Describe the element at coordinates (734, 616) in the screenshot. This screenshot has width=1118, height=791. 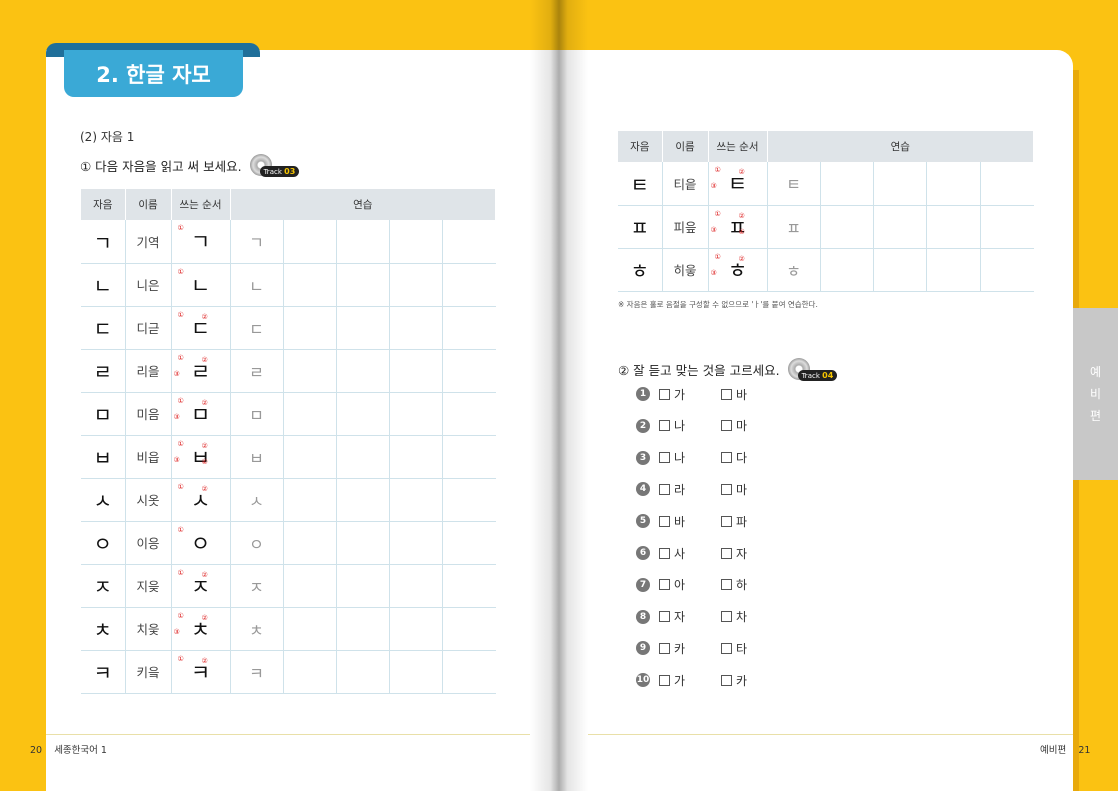
I see `quiz-option: 차` at that location.